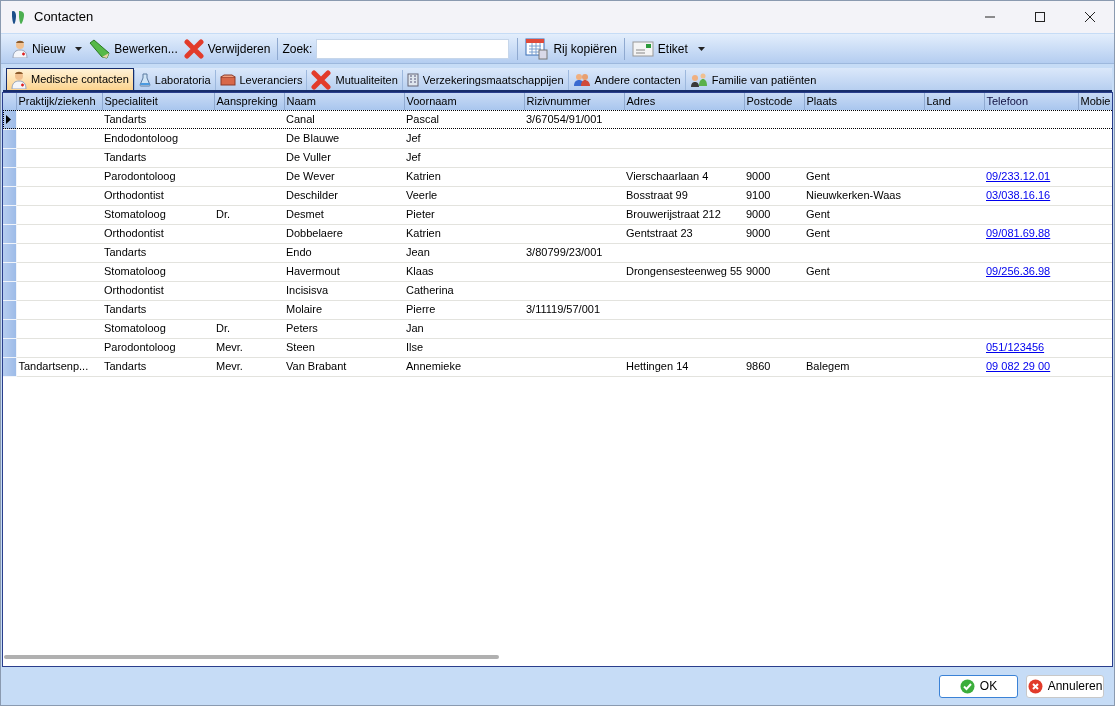 The width and height of the screenshot is (1115, 706). Describe the element at coordinates (774, 366) in the screenshot. I see `table-cell: 9860` at that location.